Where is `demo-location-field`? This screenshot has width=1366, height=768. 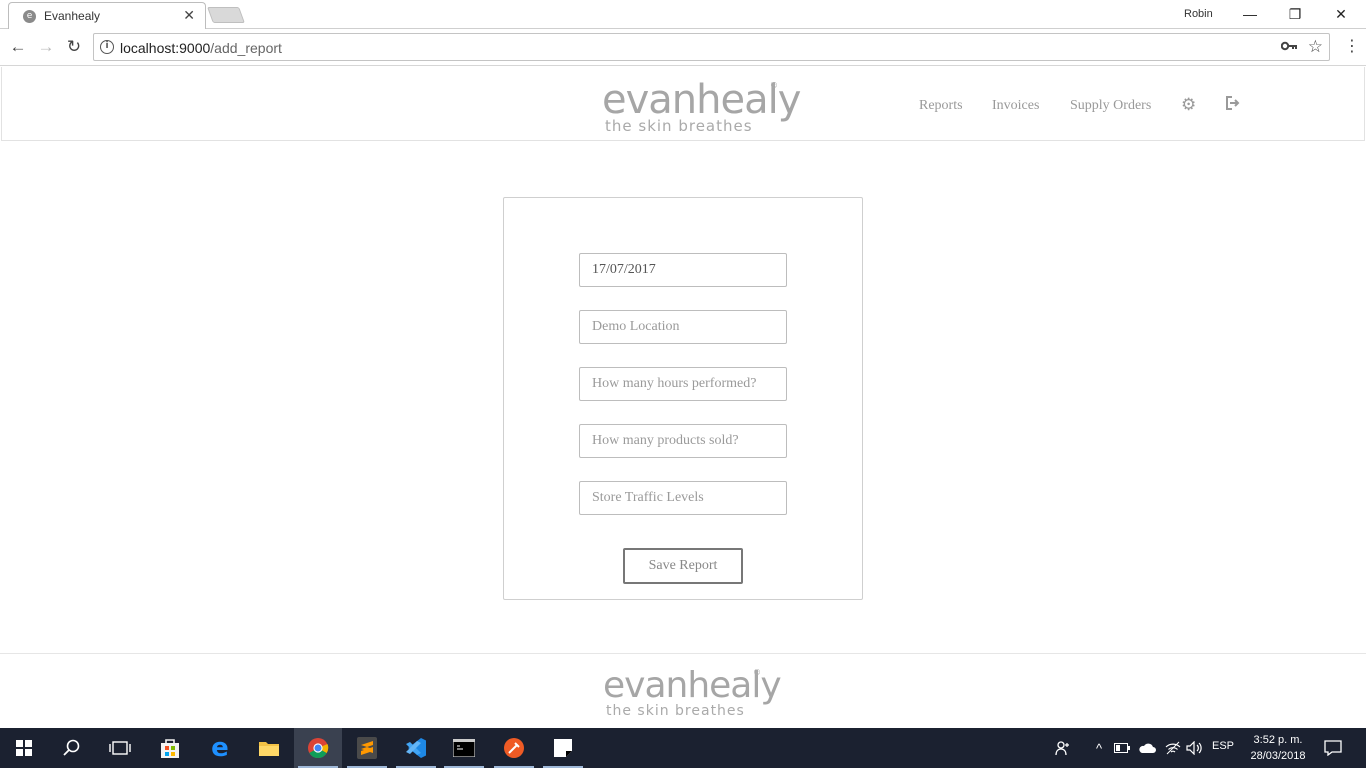
demo-location-field is located at coordinates (683, 327).